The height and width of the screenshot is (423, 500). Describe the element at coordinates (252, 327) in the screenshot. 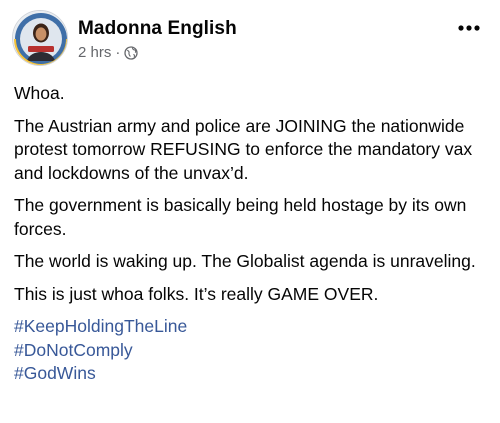

I see `hashtag-keep-holding-the-line: #KeepHoldingTheLine` at that location.